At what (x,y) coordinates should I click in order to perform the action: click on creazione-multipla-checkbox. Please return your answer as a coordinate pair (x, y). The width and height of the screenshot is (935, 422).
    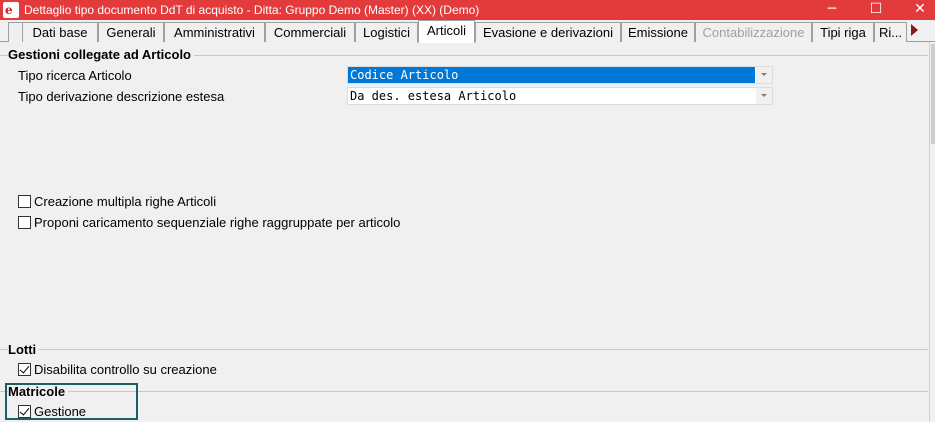
    Looking at the image, I should click on (24, 201).